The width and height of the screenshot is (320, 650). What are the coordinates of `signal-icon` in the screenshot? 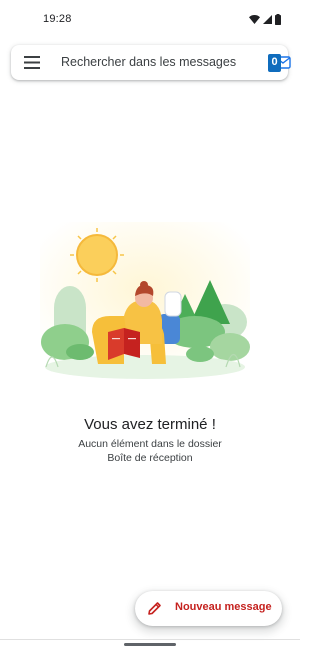 It's located at (267, 19).